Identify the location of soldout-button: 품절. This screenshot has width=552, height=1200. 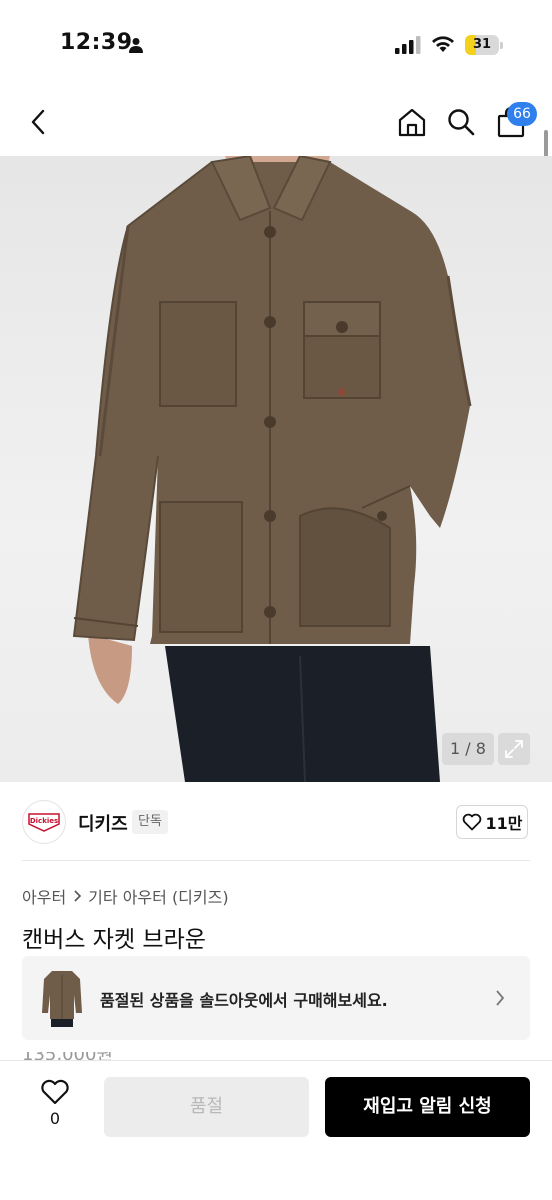
(206, 1107).